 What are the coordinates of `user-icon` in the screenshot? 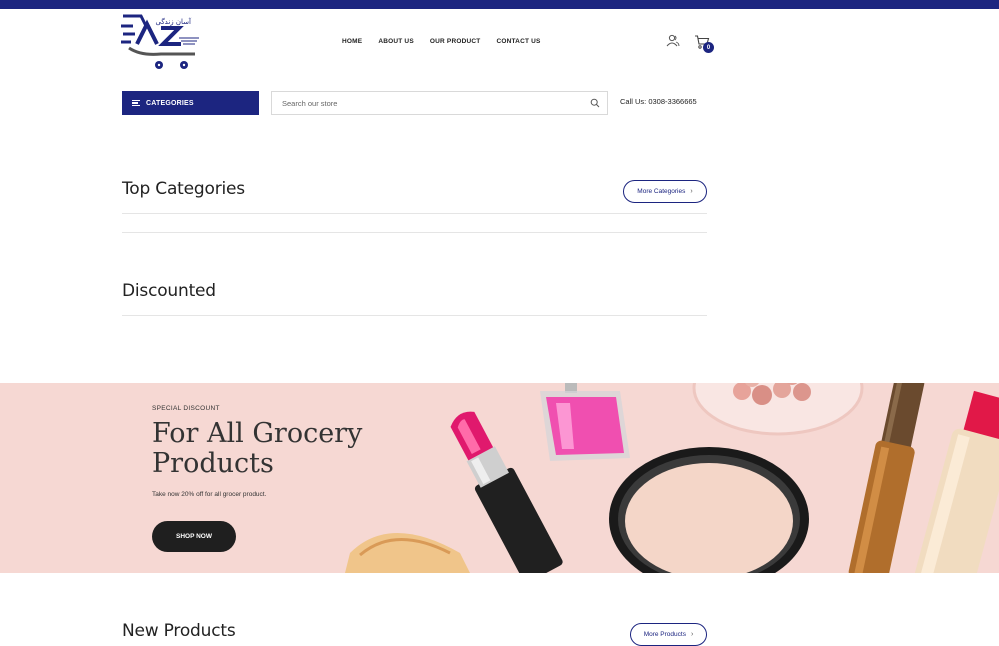 It's located at (673, 41).